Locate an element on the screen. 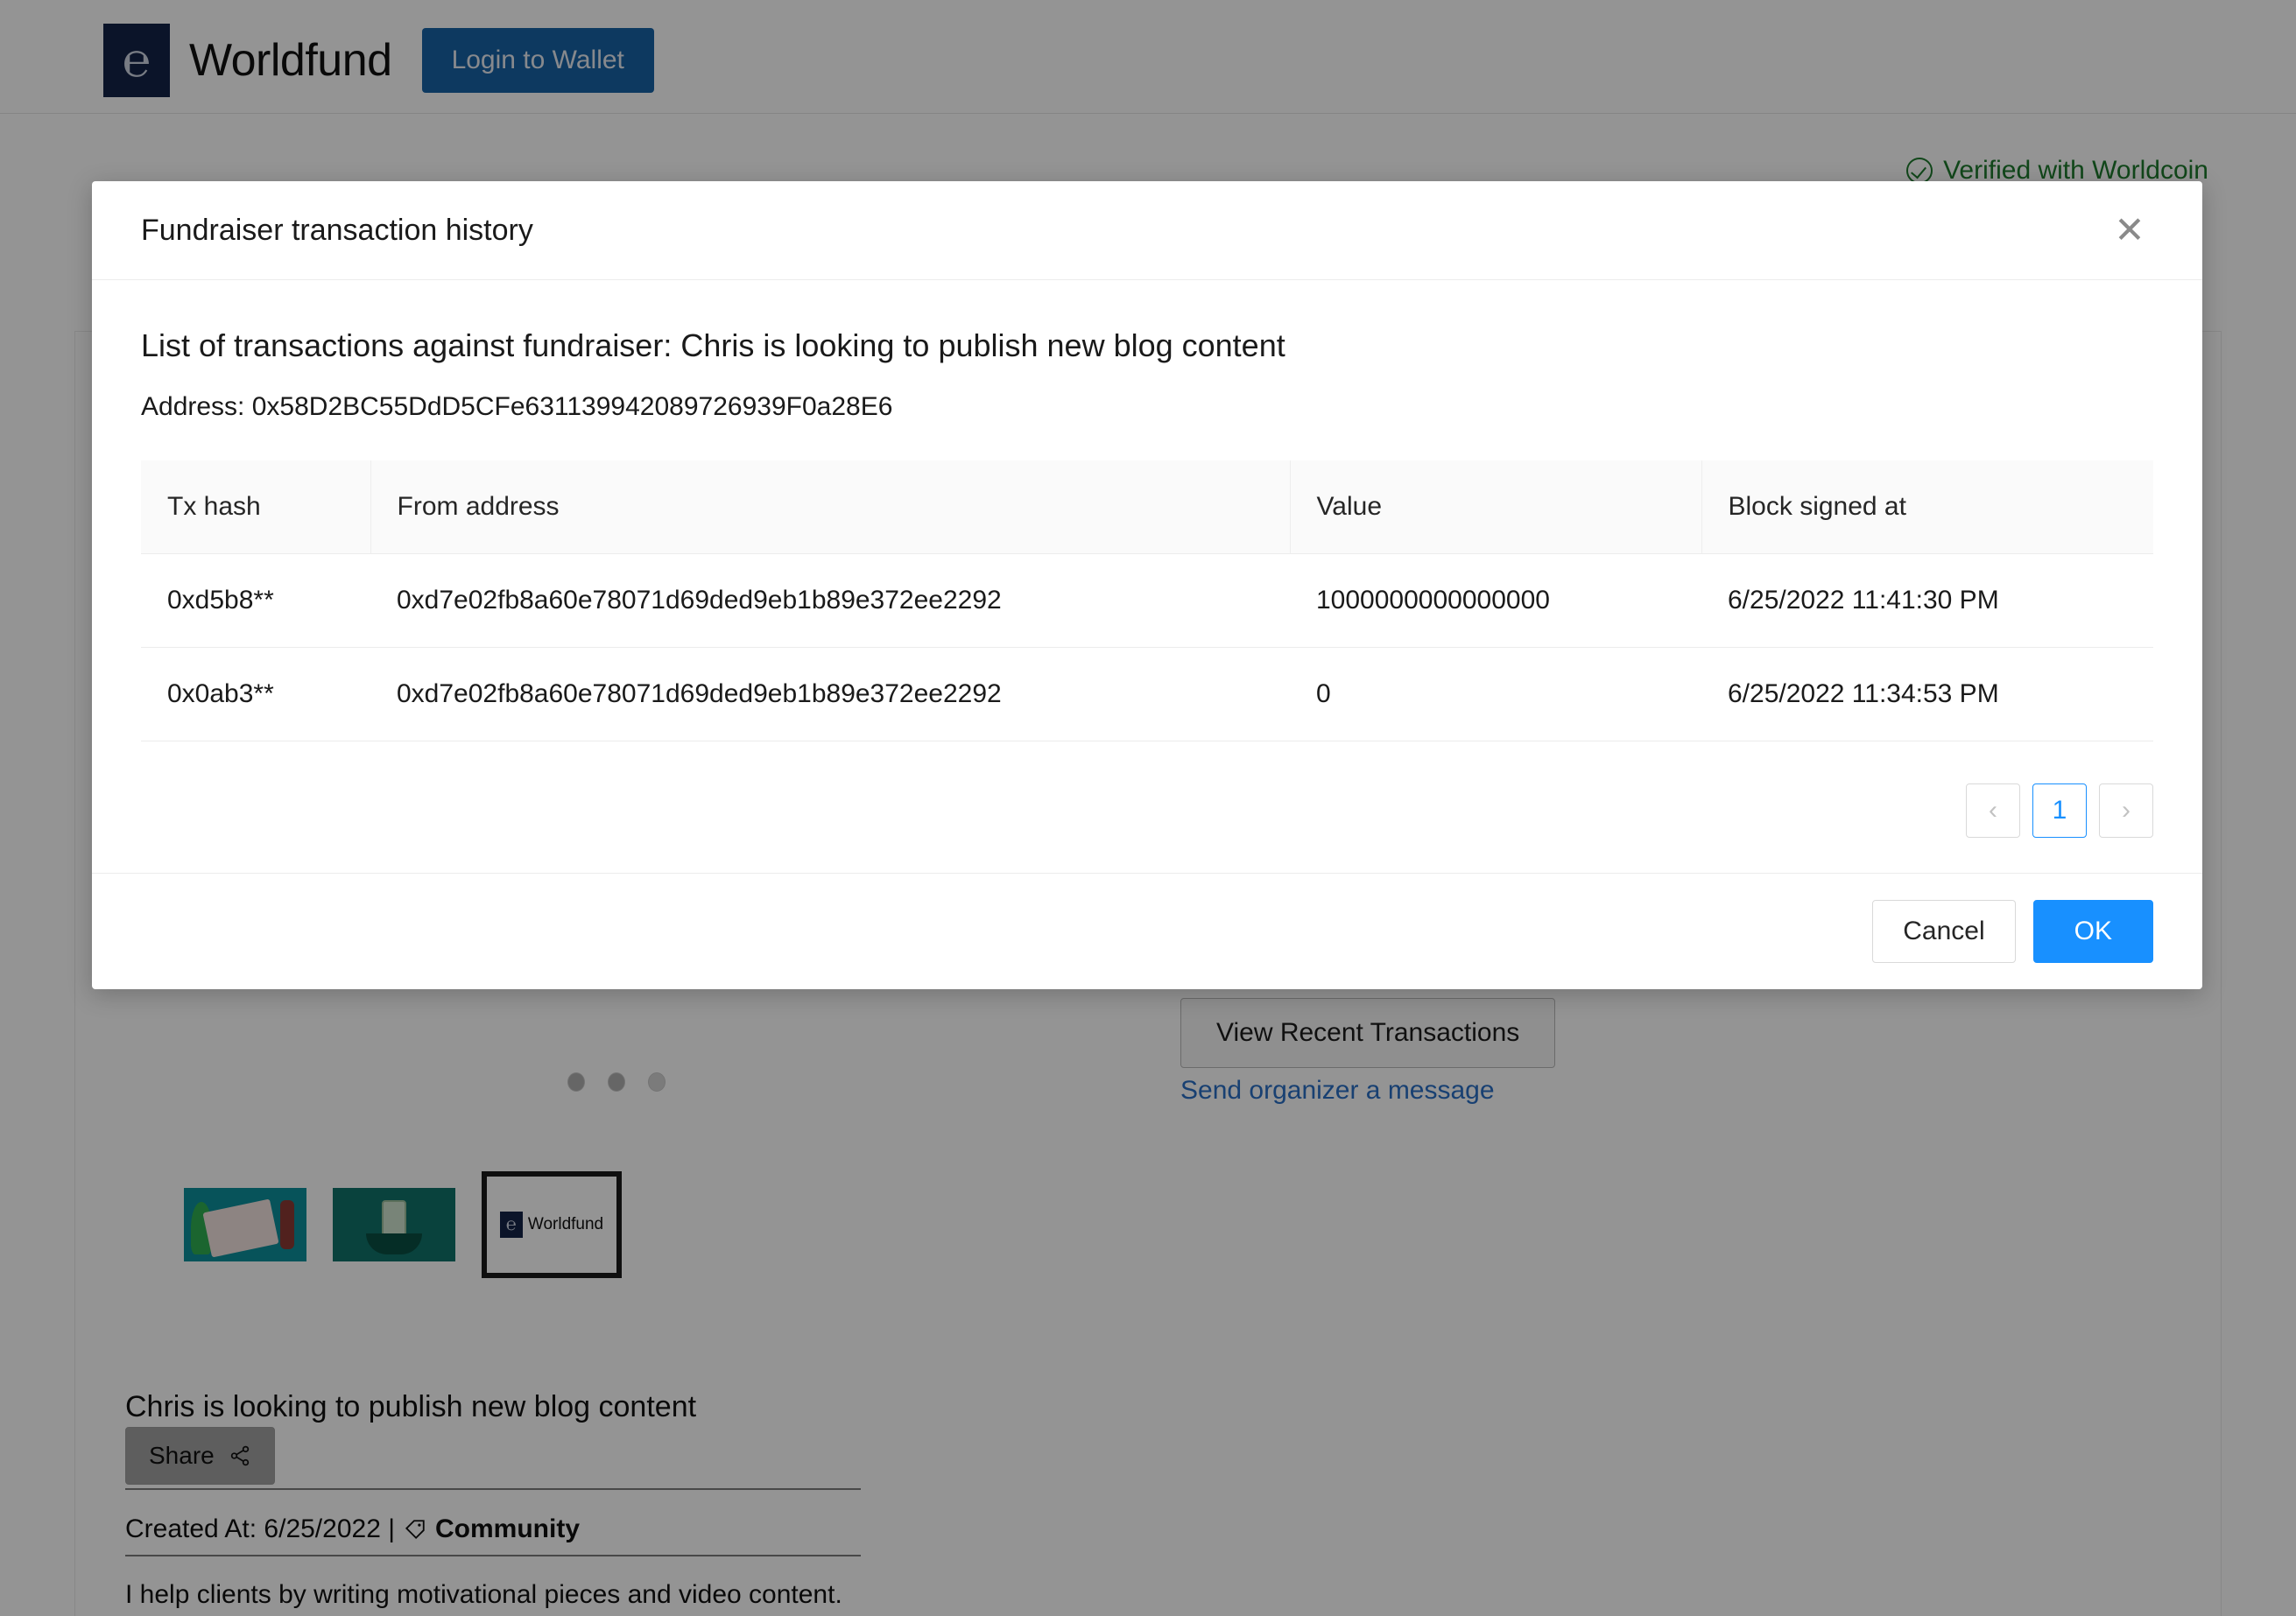 The height and width of the screenshot is (1616, 2296). column-header-block-signed-at: Block signed at is located at coordinates (1927, 507).